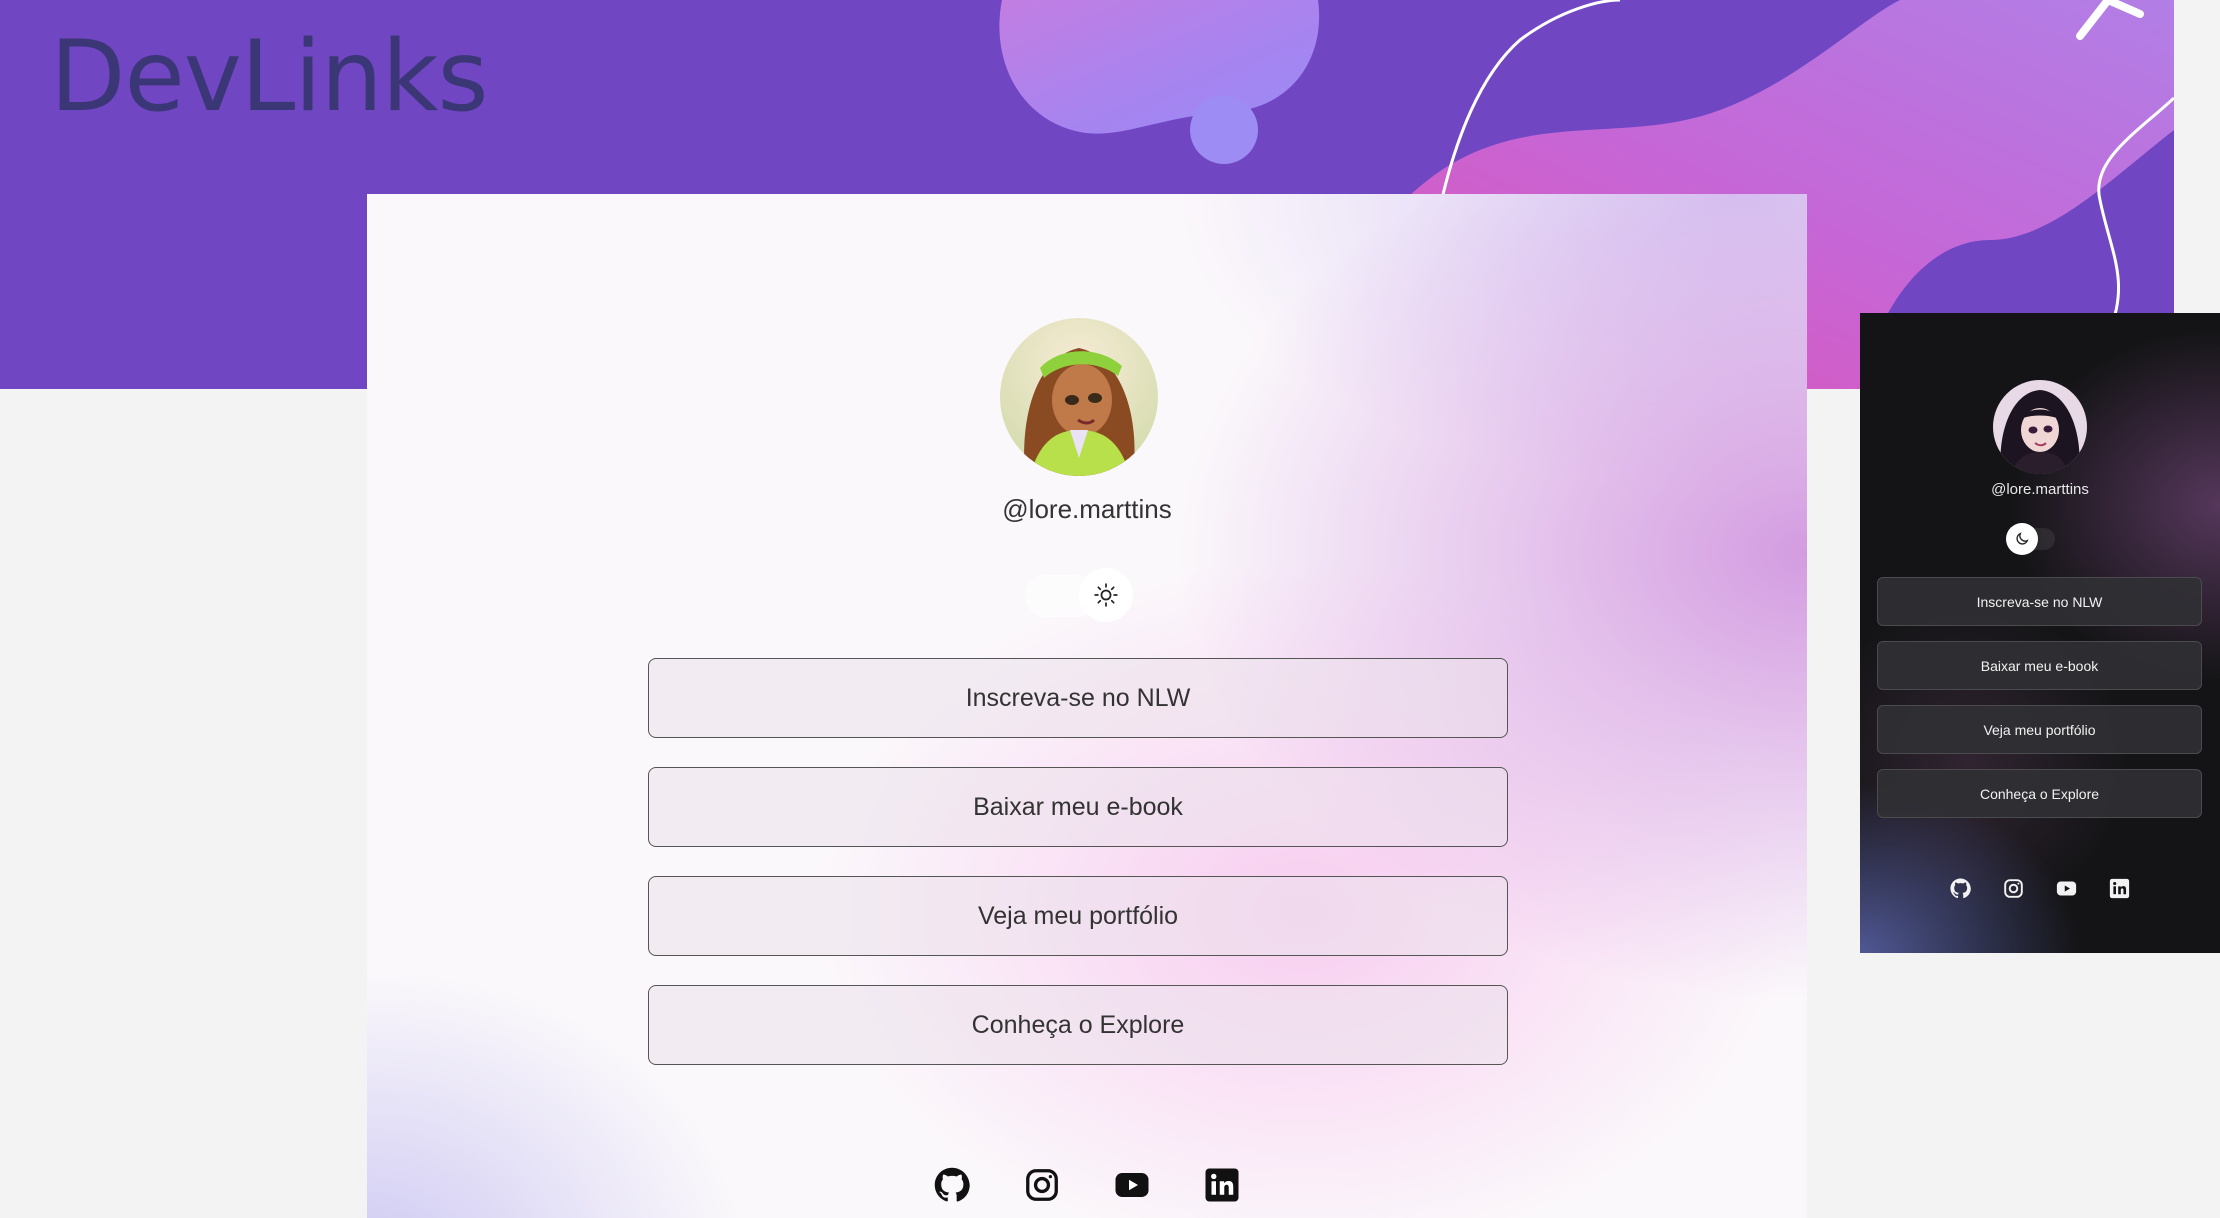  Describe the element at coordinates (269, 77) in the screenshot. I see `devlinks-logo-title: DevLinks` at that location.